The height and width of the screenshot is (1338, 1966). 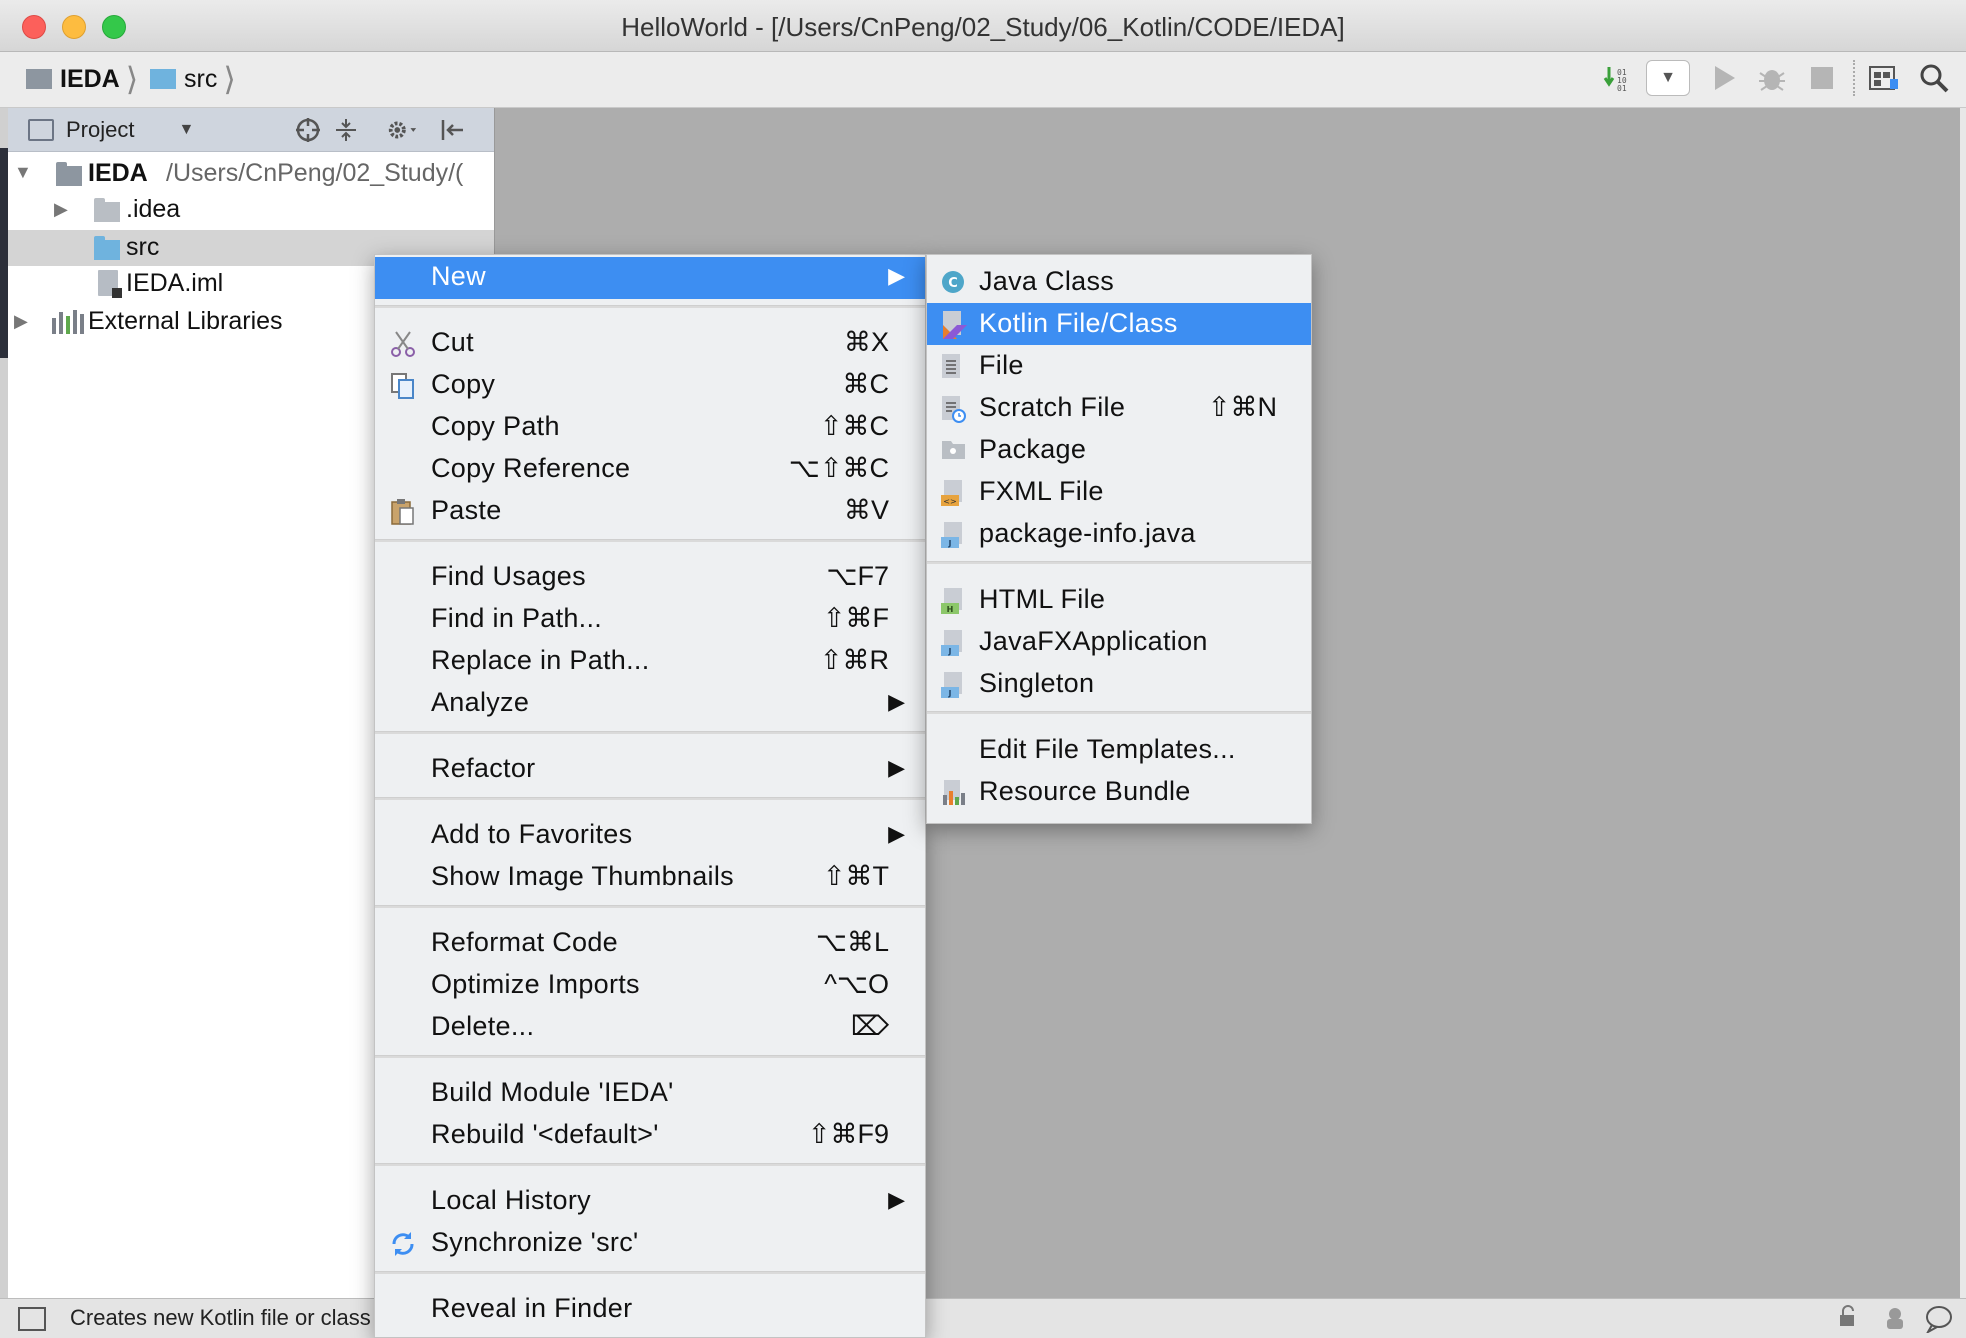 I want to click on tool-window-tab, so click(x=4, y=253).